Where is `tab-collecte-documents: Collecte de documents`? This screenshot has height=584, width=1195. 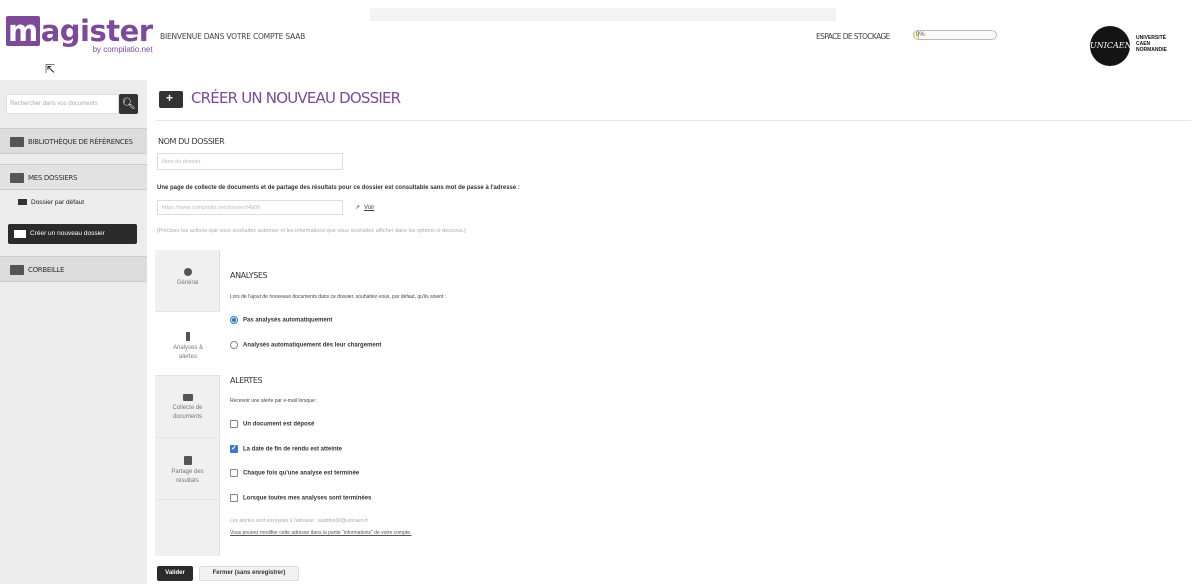 tab-collecte-documents: Collecte de documents is located at coordinates (187, 407).